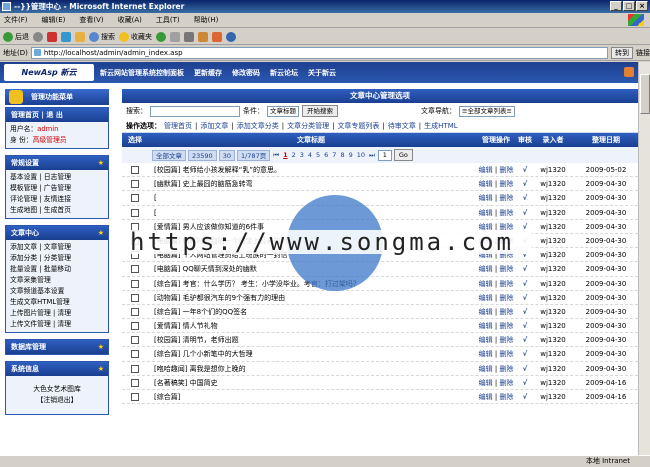 The image size is (650, 467). Describe the element at coordinates (311, 183) in the screenshot. I see `article-title: [幽默篇] 史上最囧的脑筋急转弯` at that location.